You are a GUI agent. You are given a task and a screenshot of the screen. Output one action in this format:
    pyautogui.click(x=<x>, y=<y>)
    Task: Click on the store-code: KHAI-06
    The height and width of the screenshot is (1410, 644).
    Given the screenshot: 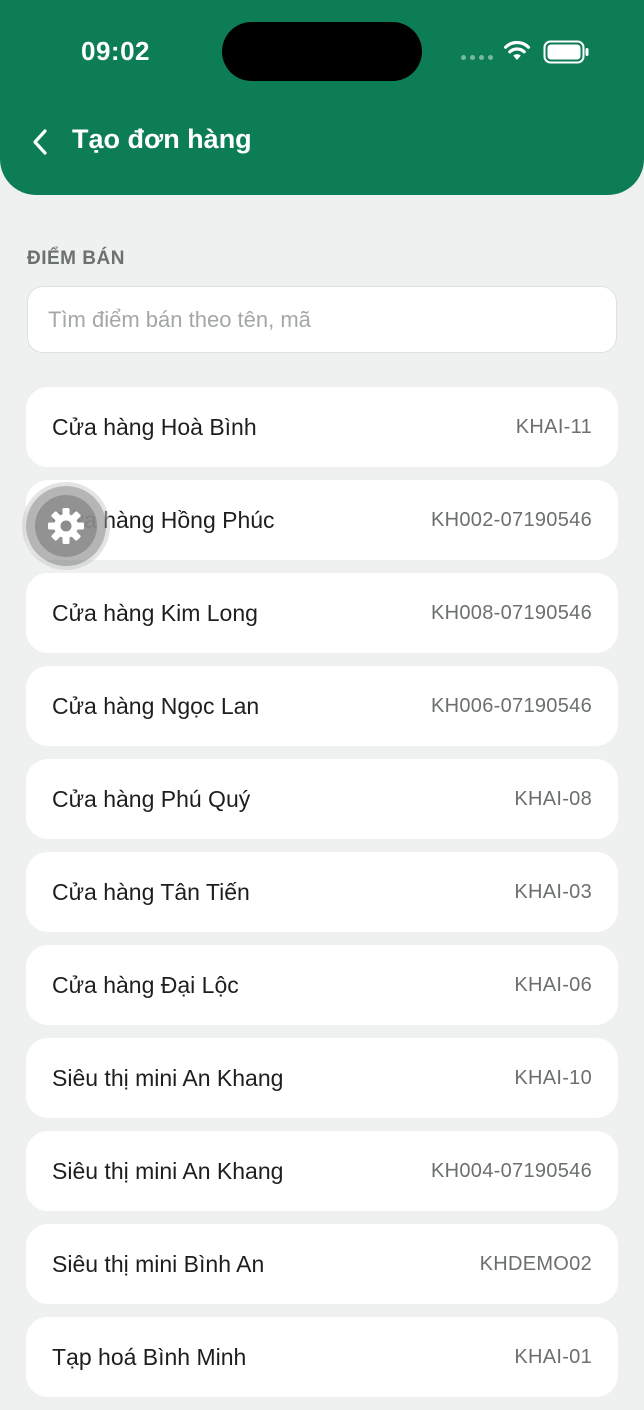 What is the action you would take?
    pyautogui.click(x=553, y=984)
    